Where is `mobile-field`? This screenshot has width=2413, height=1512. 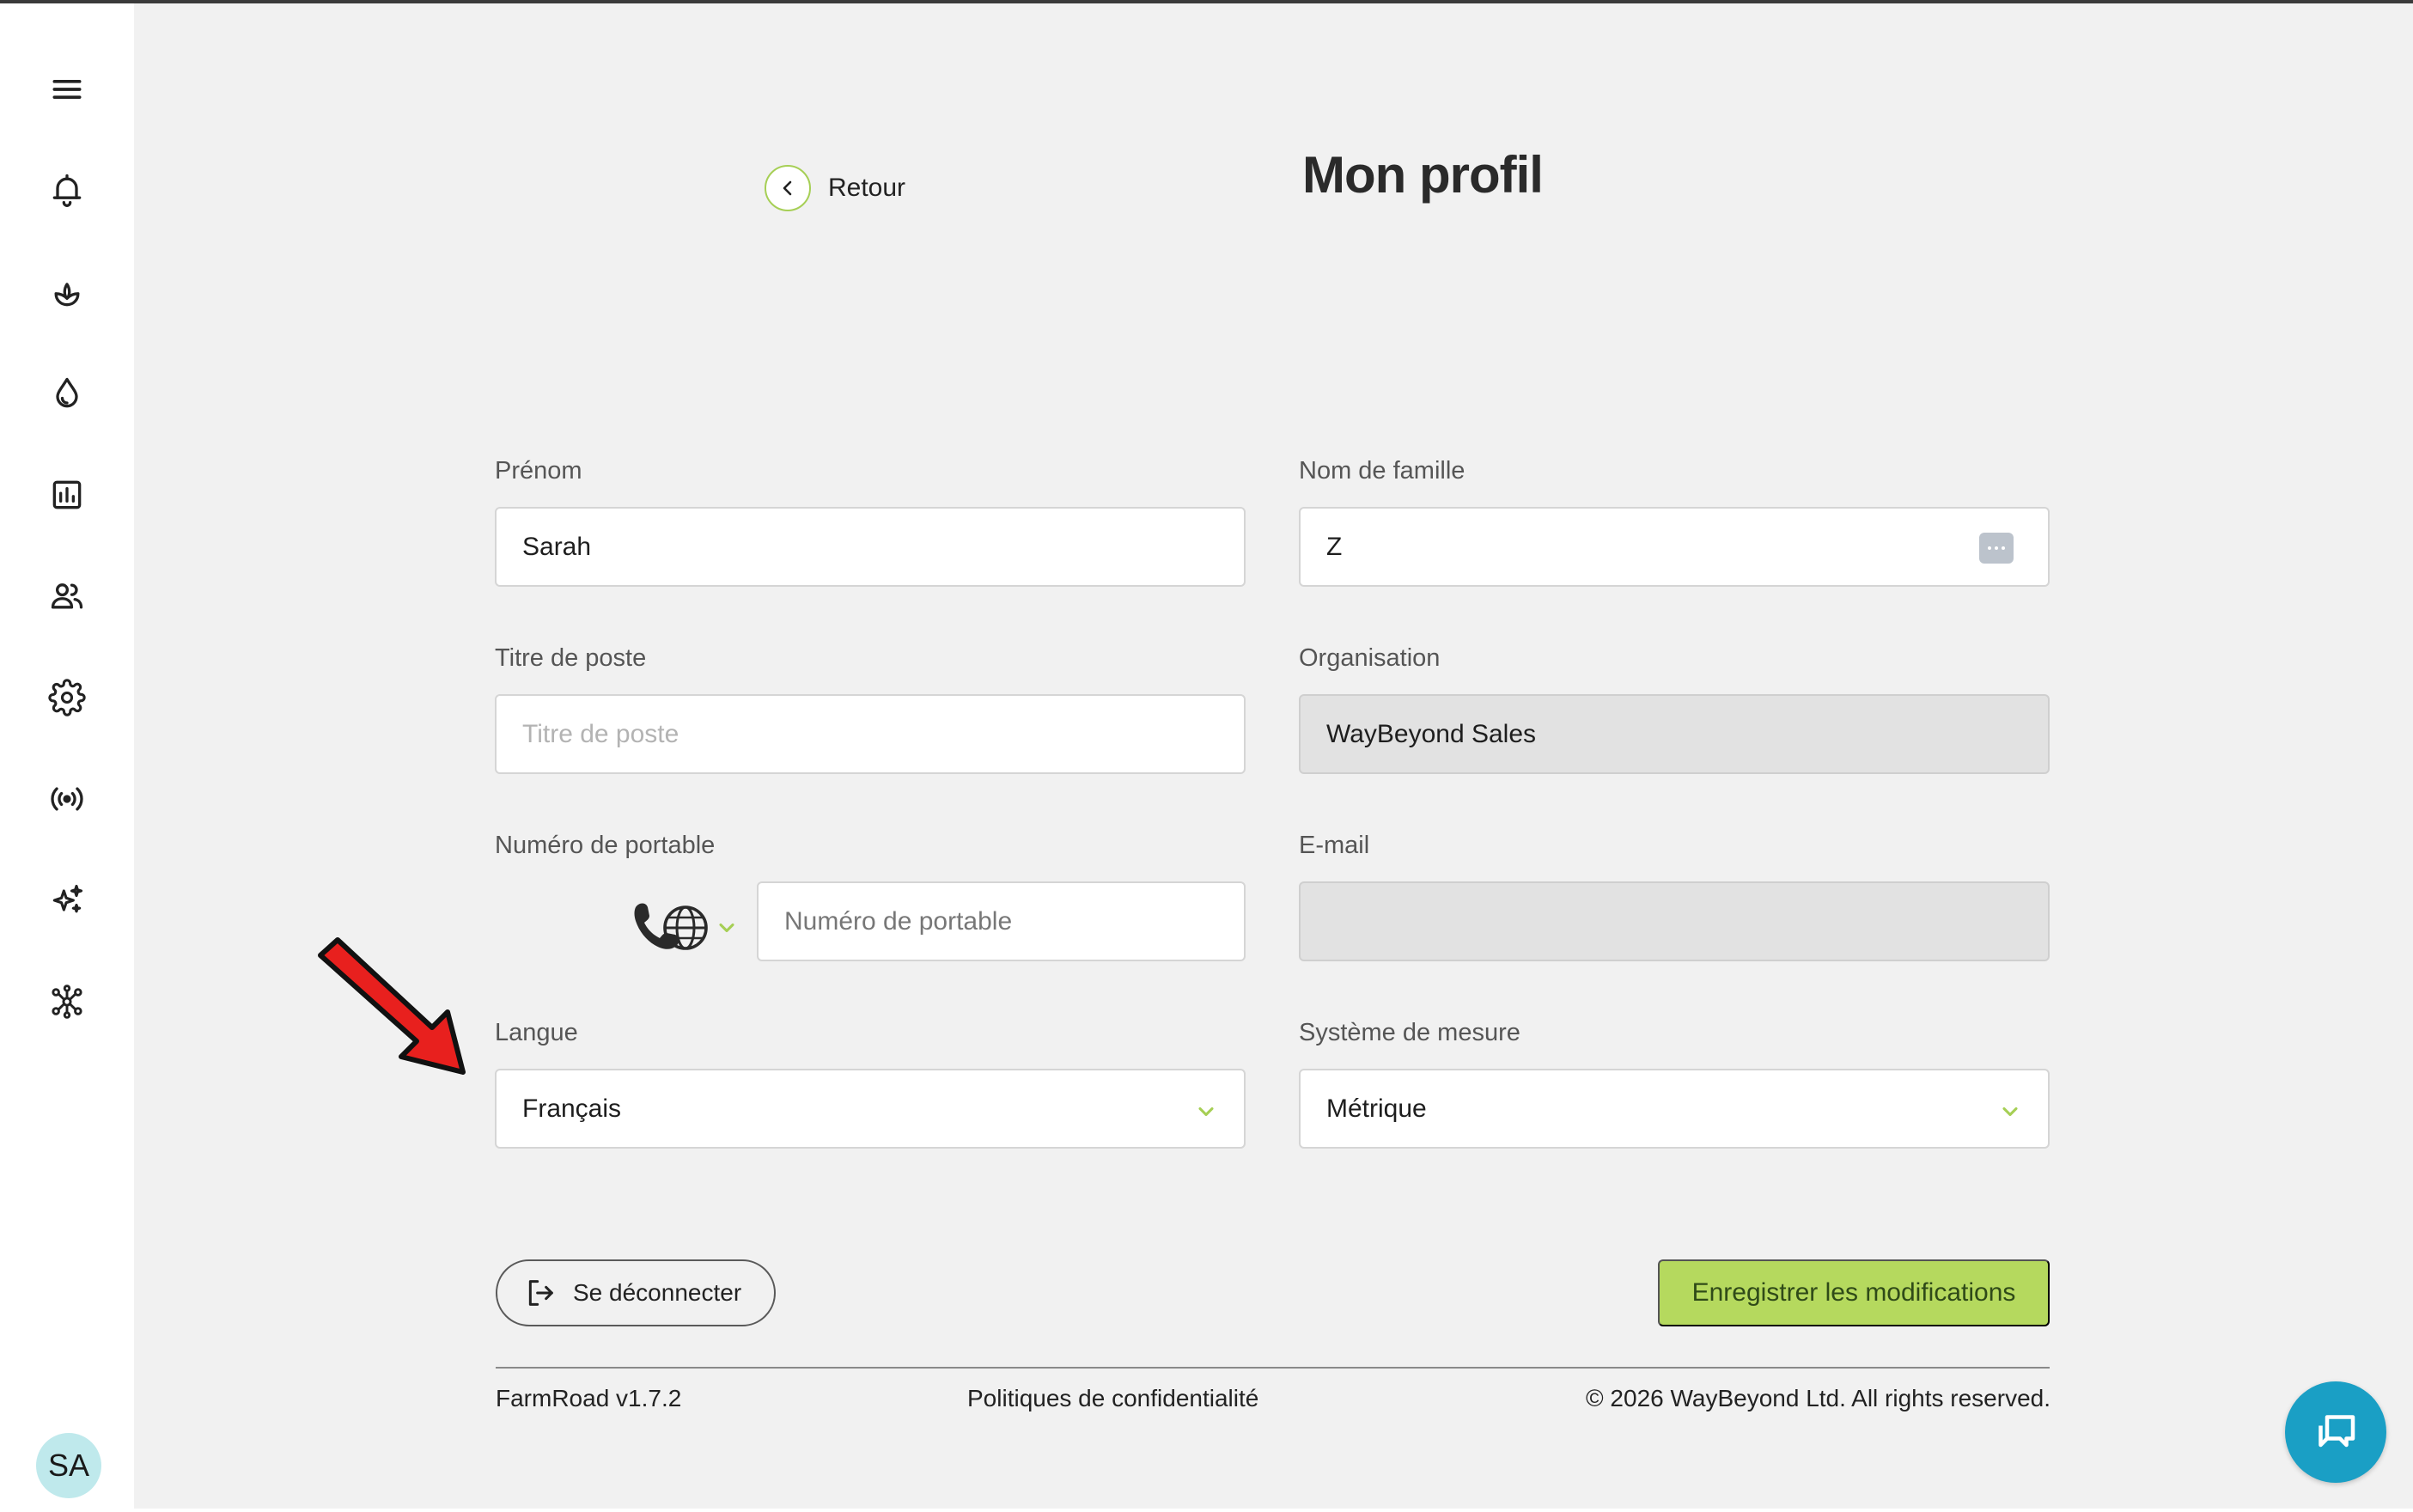 mobile-field is located at coordinates (1001, 921).